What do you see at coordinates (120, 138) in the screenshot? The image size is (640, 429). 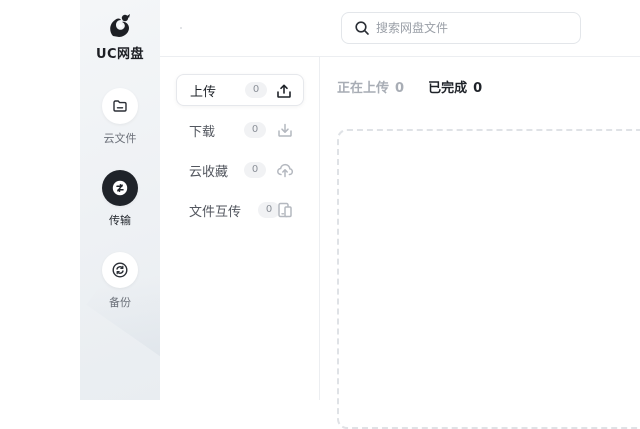 I see `nav-label-cloud-files: 云文件` at bounding box center [120, 138].